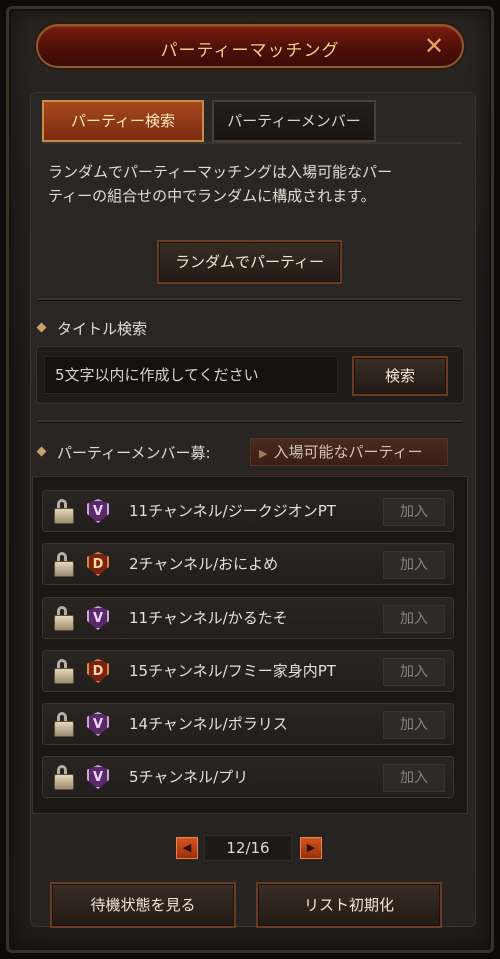 The height and width of the screenshot is (959, 500). What do you see at coordinates (434, 46) in the screenshot?
I see `close-icon: ✕` at bounding box center [434, 46].